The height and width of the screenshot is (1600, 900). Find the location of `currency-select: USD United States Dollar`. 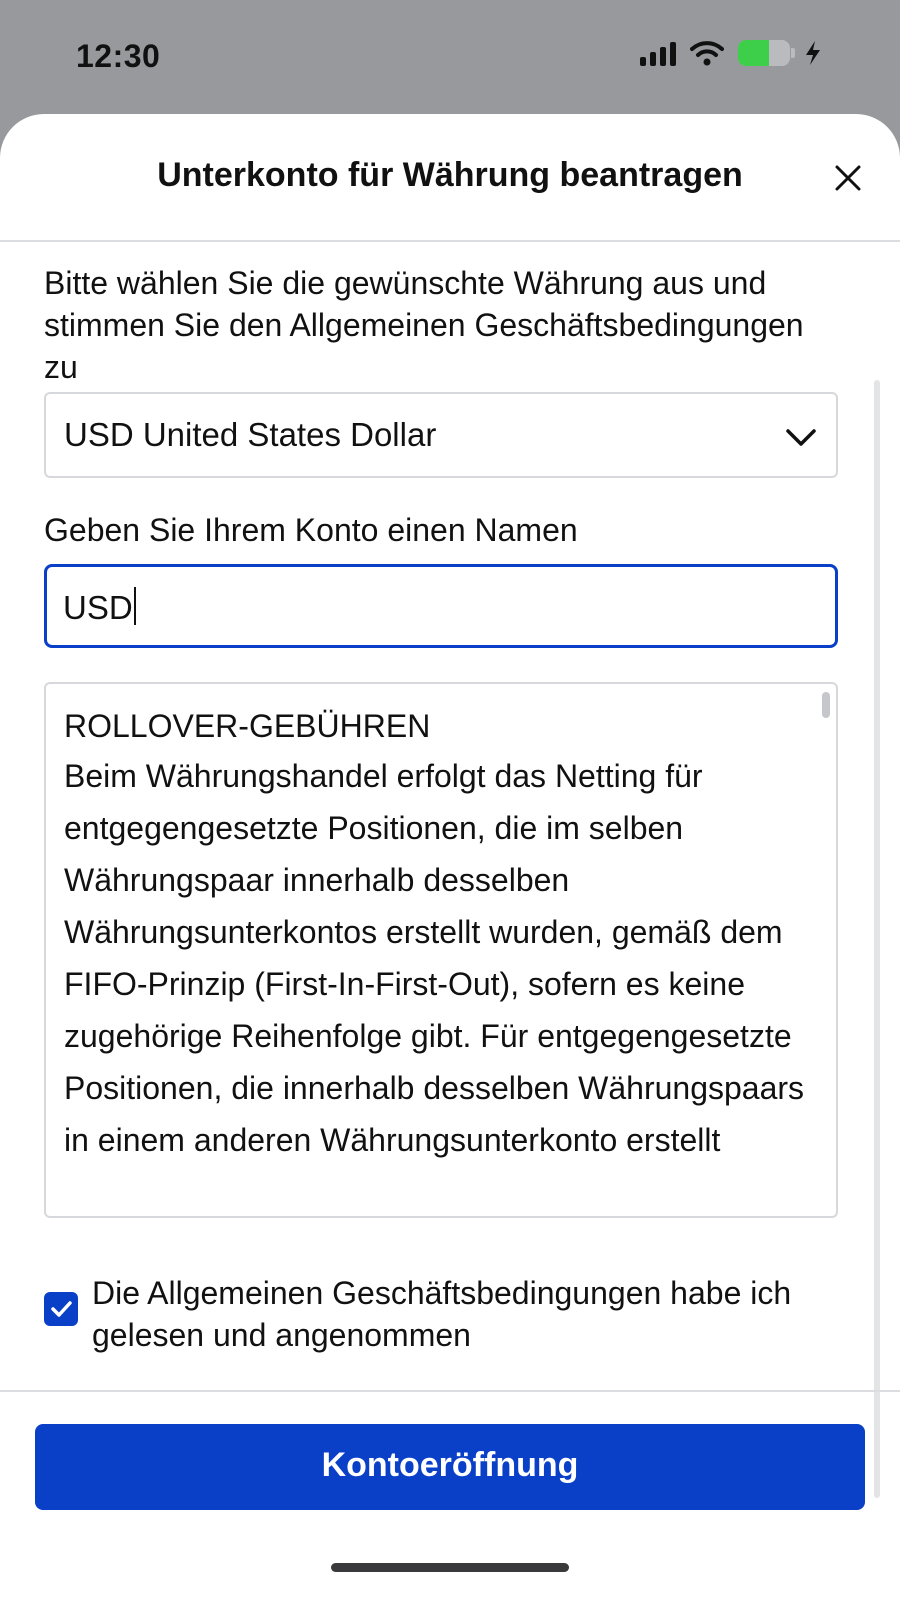

currency-select: USD United States Dollar is located at coordinates (441, 435).